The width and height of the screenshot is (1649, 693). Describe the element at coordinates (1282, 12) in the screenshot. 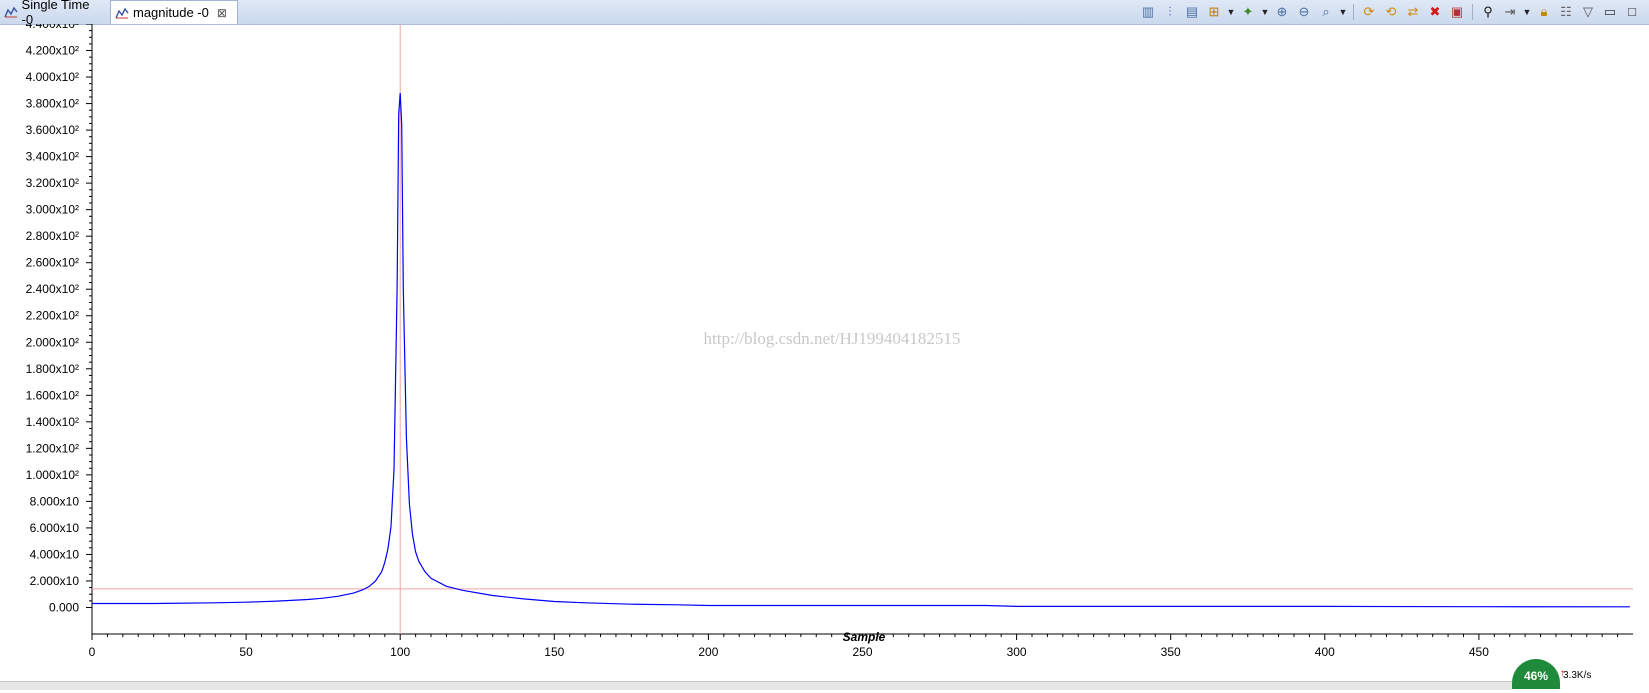

I see `zoom-in-icon: ⊕` at that location.